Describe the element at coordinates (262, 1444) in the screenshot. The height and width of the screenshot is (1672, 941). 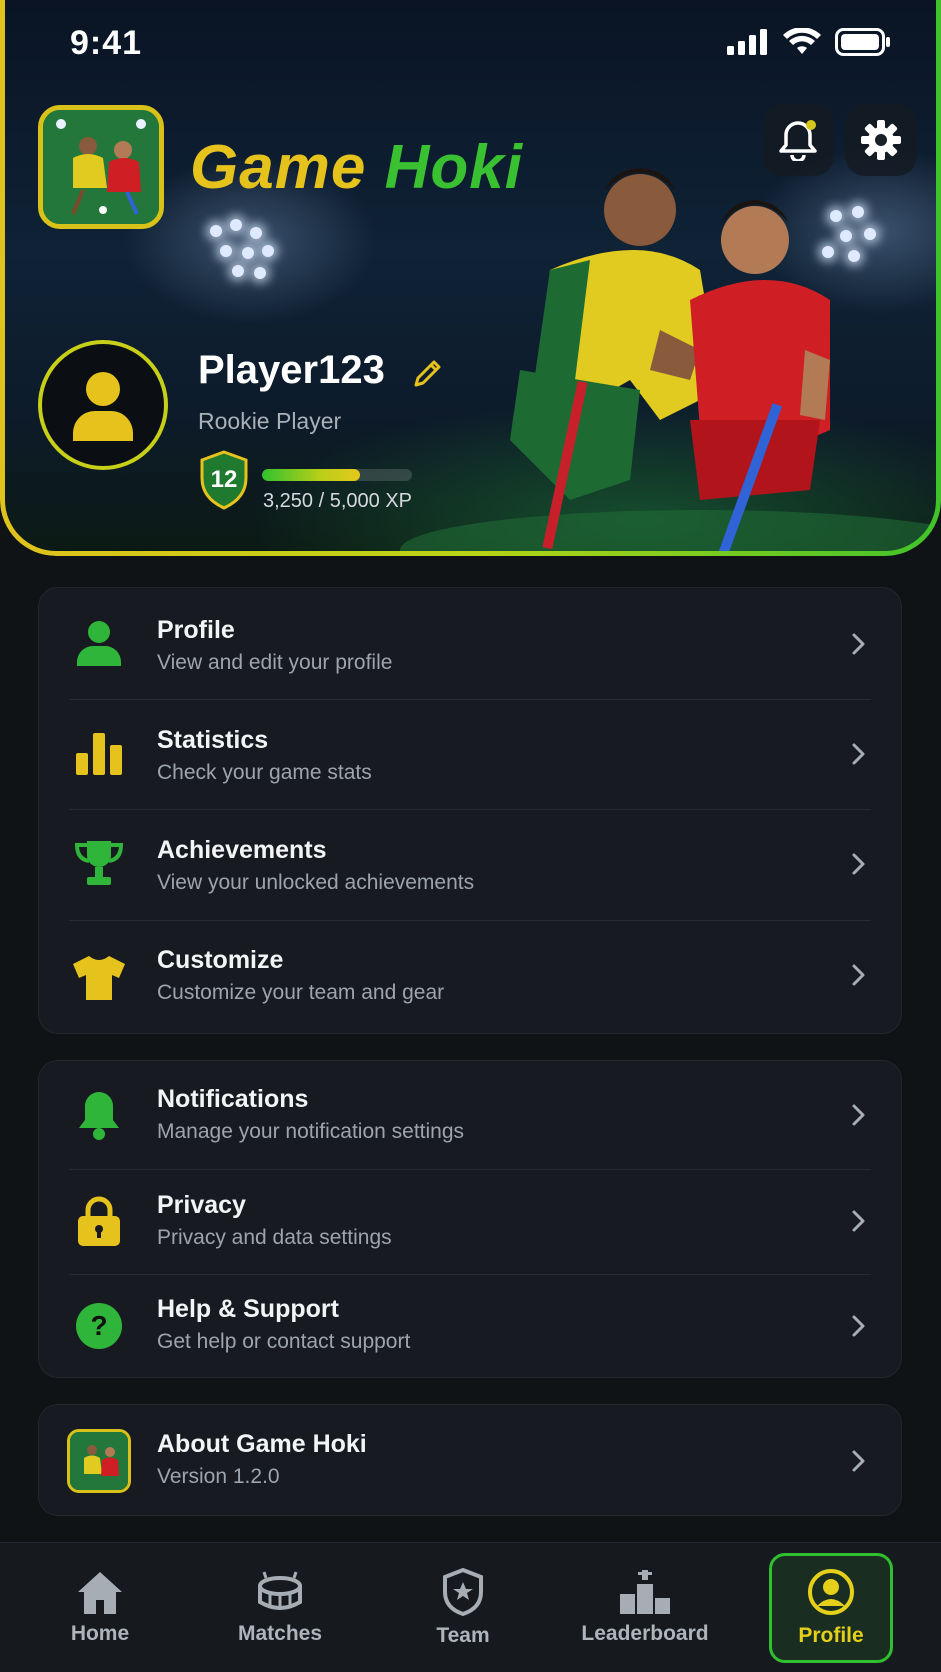
I see `menu-item-title: About Game Hoki` at that location.